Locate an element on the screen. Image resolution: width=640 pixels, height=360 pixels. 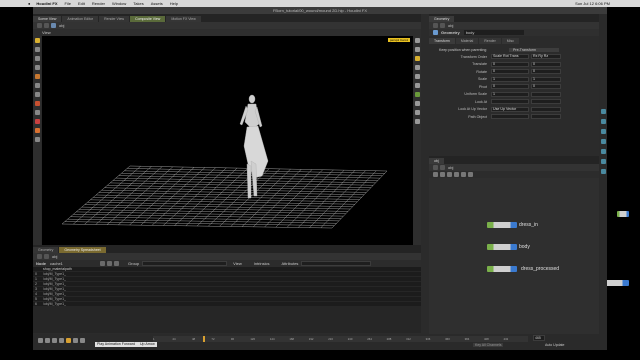
menu-window: Window is located at coordinates (119, 3).